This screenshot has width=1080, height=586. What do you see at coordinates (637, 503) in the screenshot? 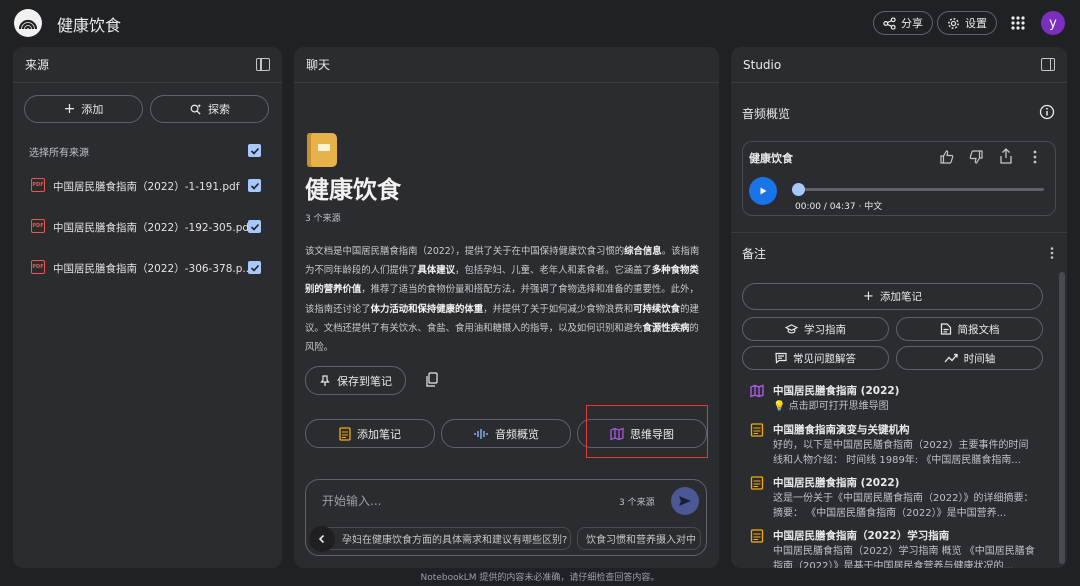
I see `input-source-count: 3 个来源` at bounding box center [637, 503].